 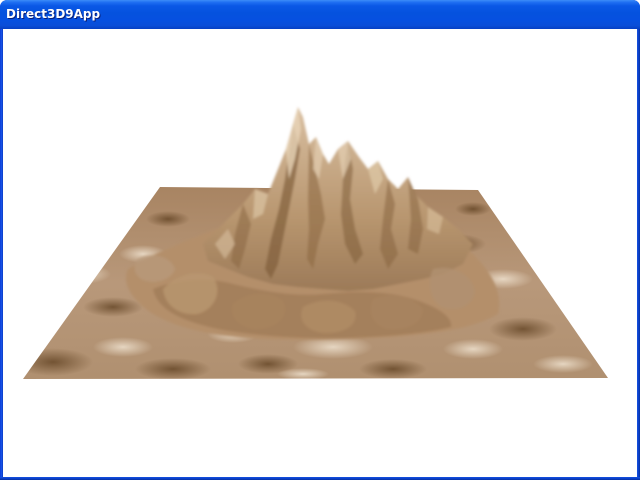 What do you see at coordinates (53, 14) in the screenshot?
I see `window-title: Direct3D9App` at bounding box center [53, 14].